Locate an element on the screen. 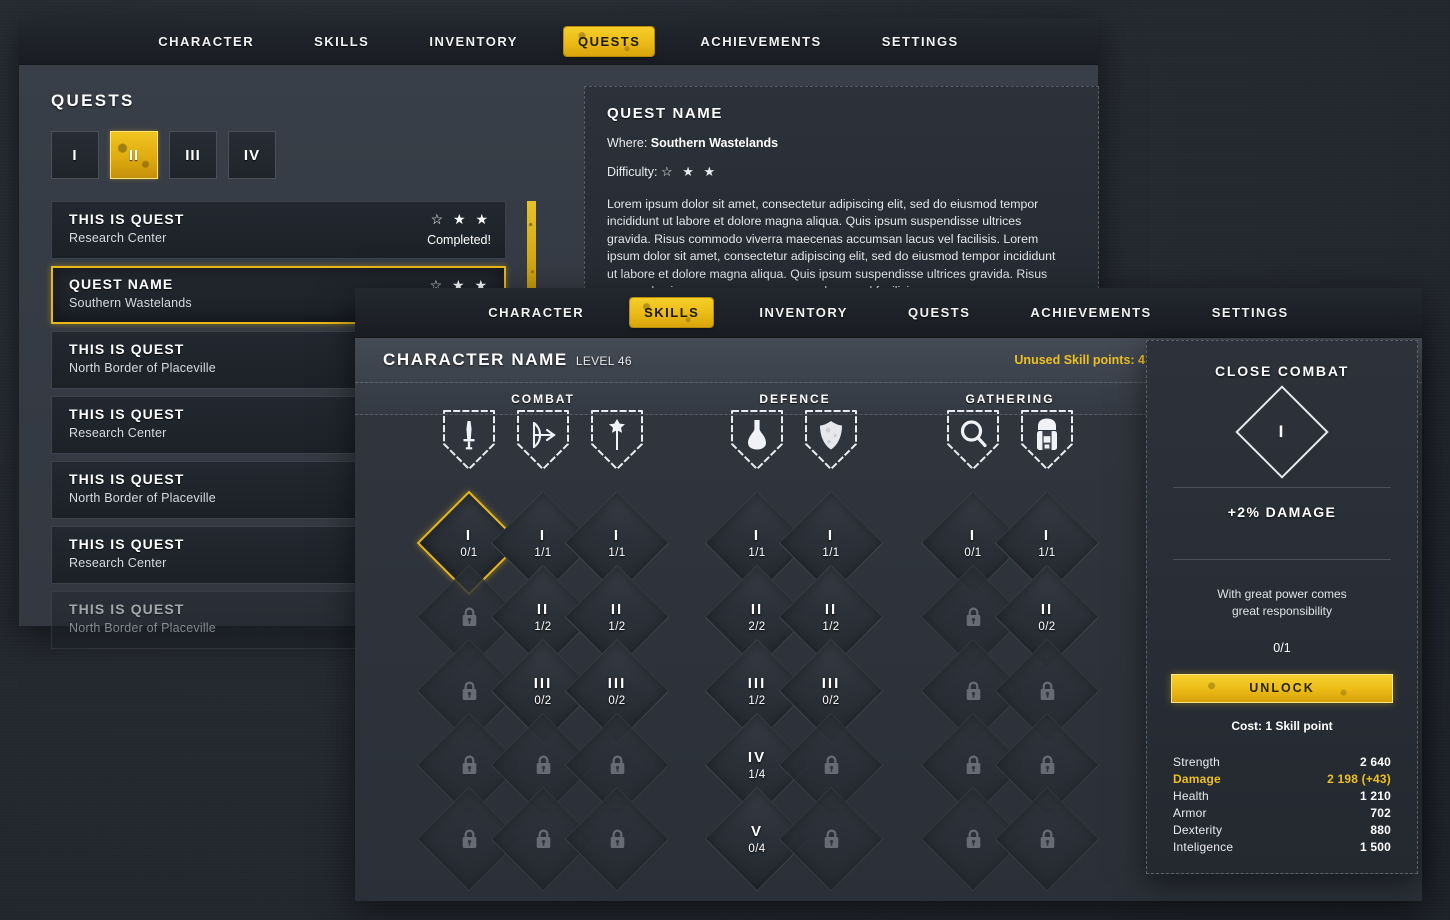 The height and width of the screenshot is (920, 1450). stat-value: 1 210 is located at coordinates (1375, 796).